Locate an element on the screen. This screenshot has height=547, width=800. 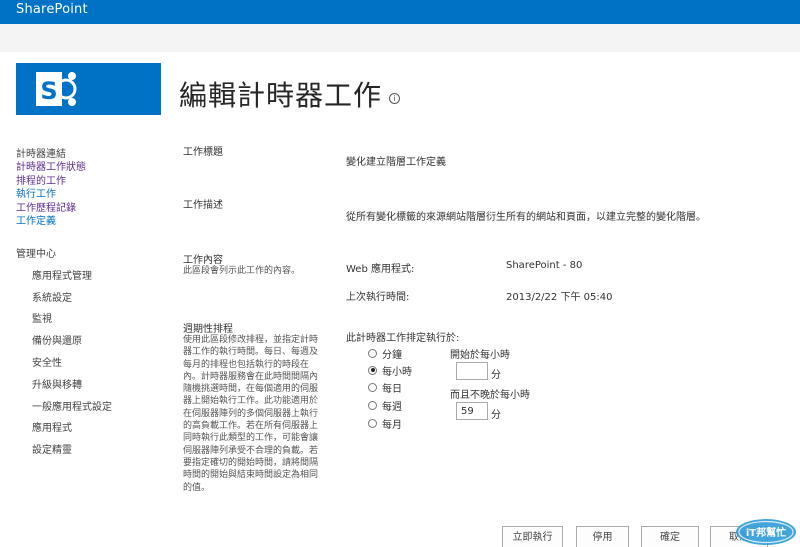
ok-button: 確定 is located at coordinates (670, 536).